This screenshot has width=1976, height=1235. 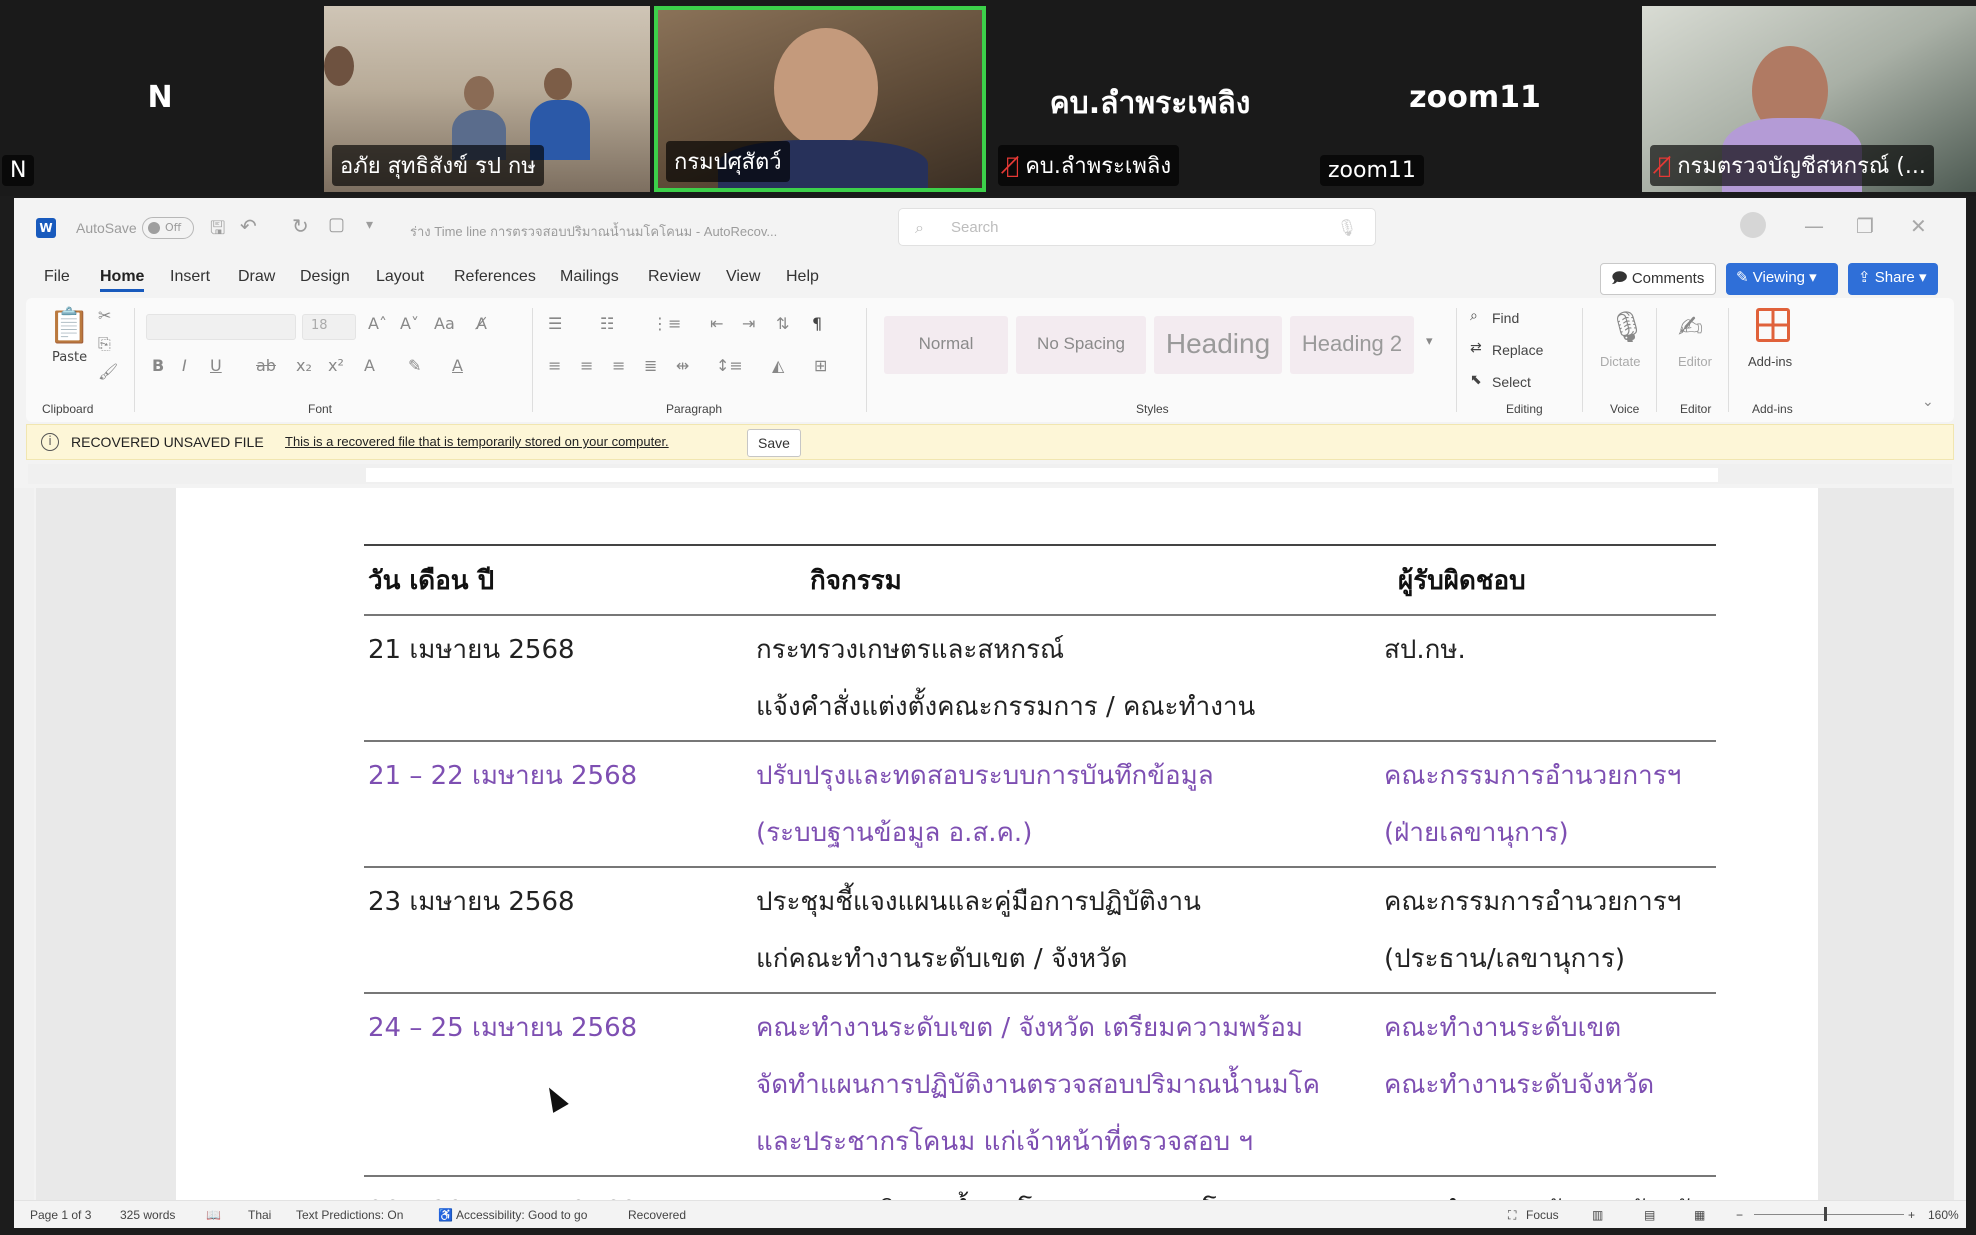 I want to click on format-painter-icon: 🖌, so click(x=108, y=371).